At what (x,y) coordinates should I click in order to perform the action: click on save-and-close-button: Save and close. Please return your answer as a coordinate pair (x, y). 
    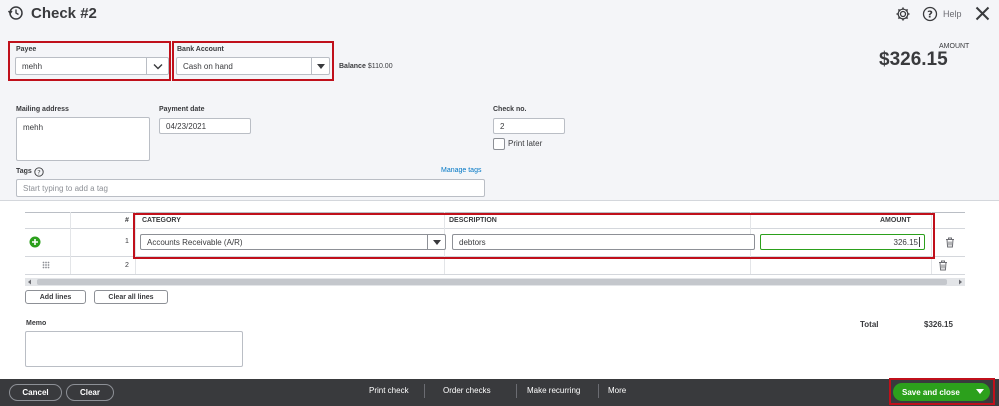
    Looking at the image, I should click on (941, 392).